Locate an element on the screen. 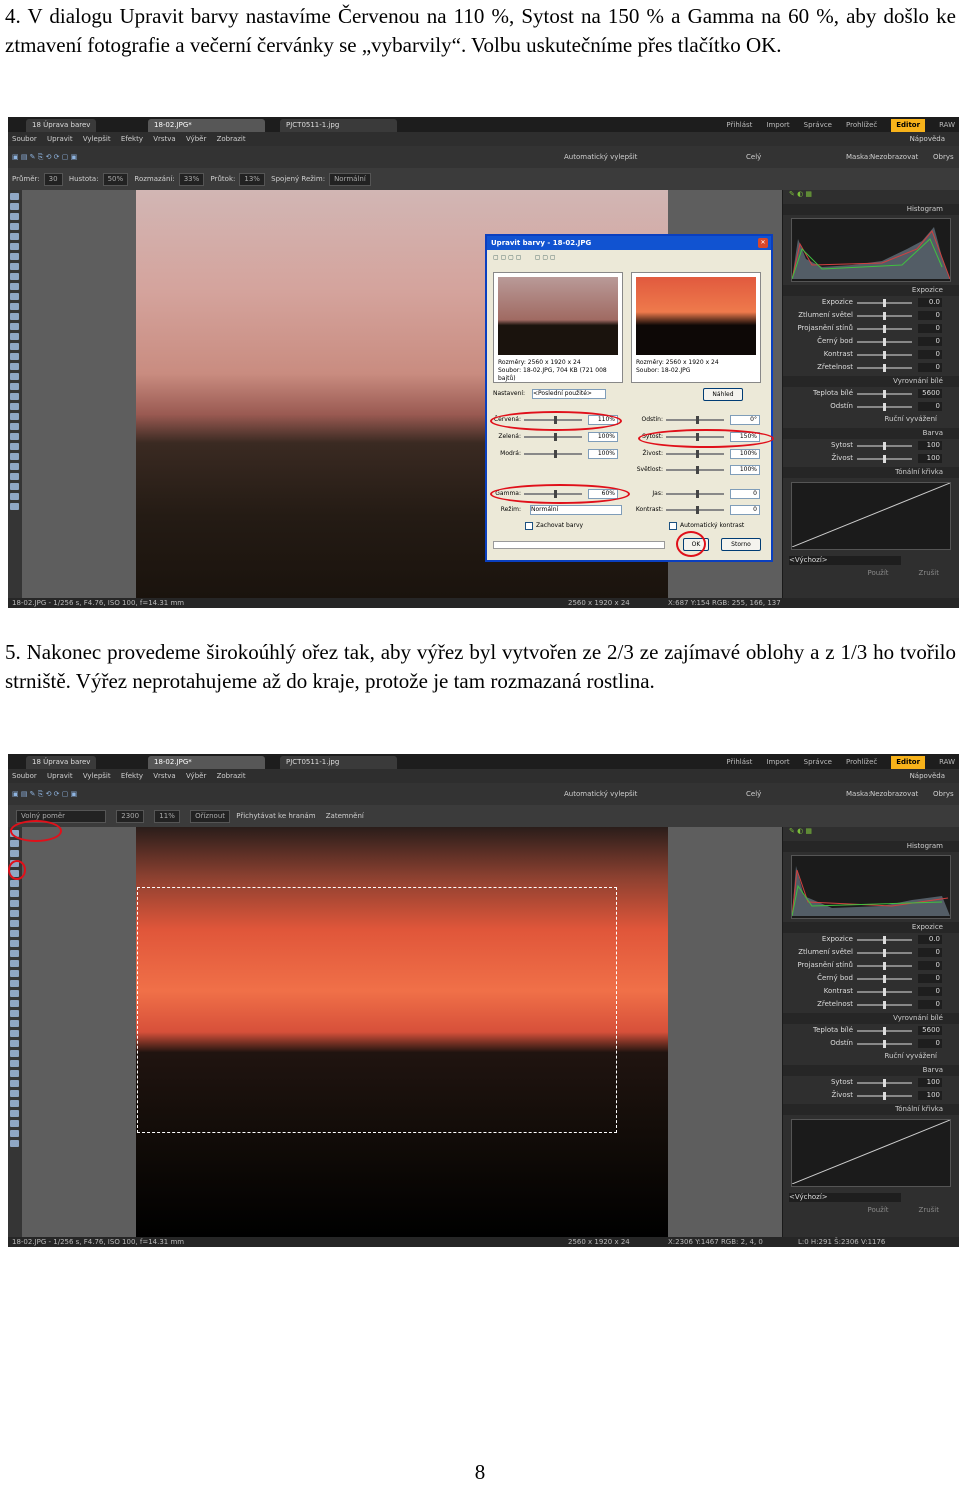 Image resolution: width=960 pixels, height=1487 pixels. tint-slider is located at coordinates (884, 406).